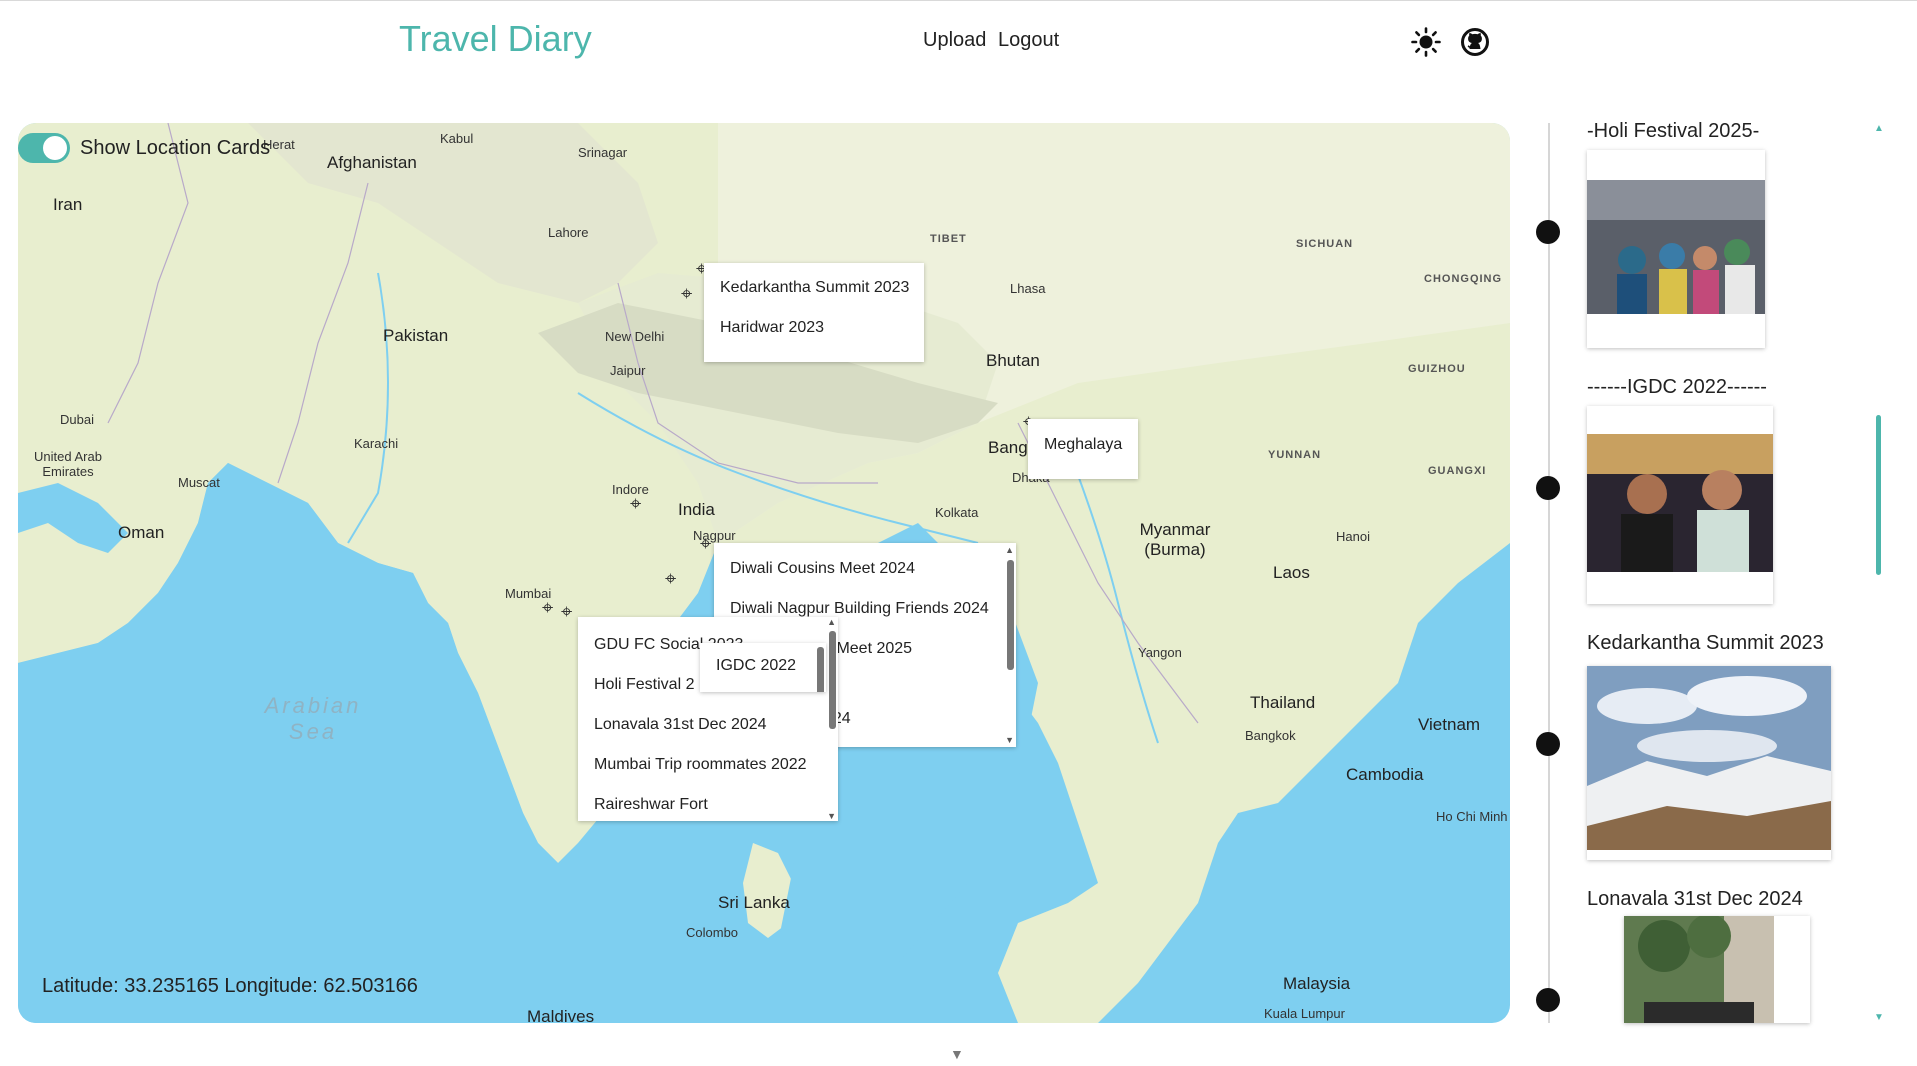 This screenshot has height=1066, width=1917. What do you see at coordinates (175, 147) in the screenshot?
I see `toggle-label: Show Location Cards` at bounding box center [175, 147].